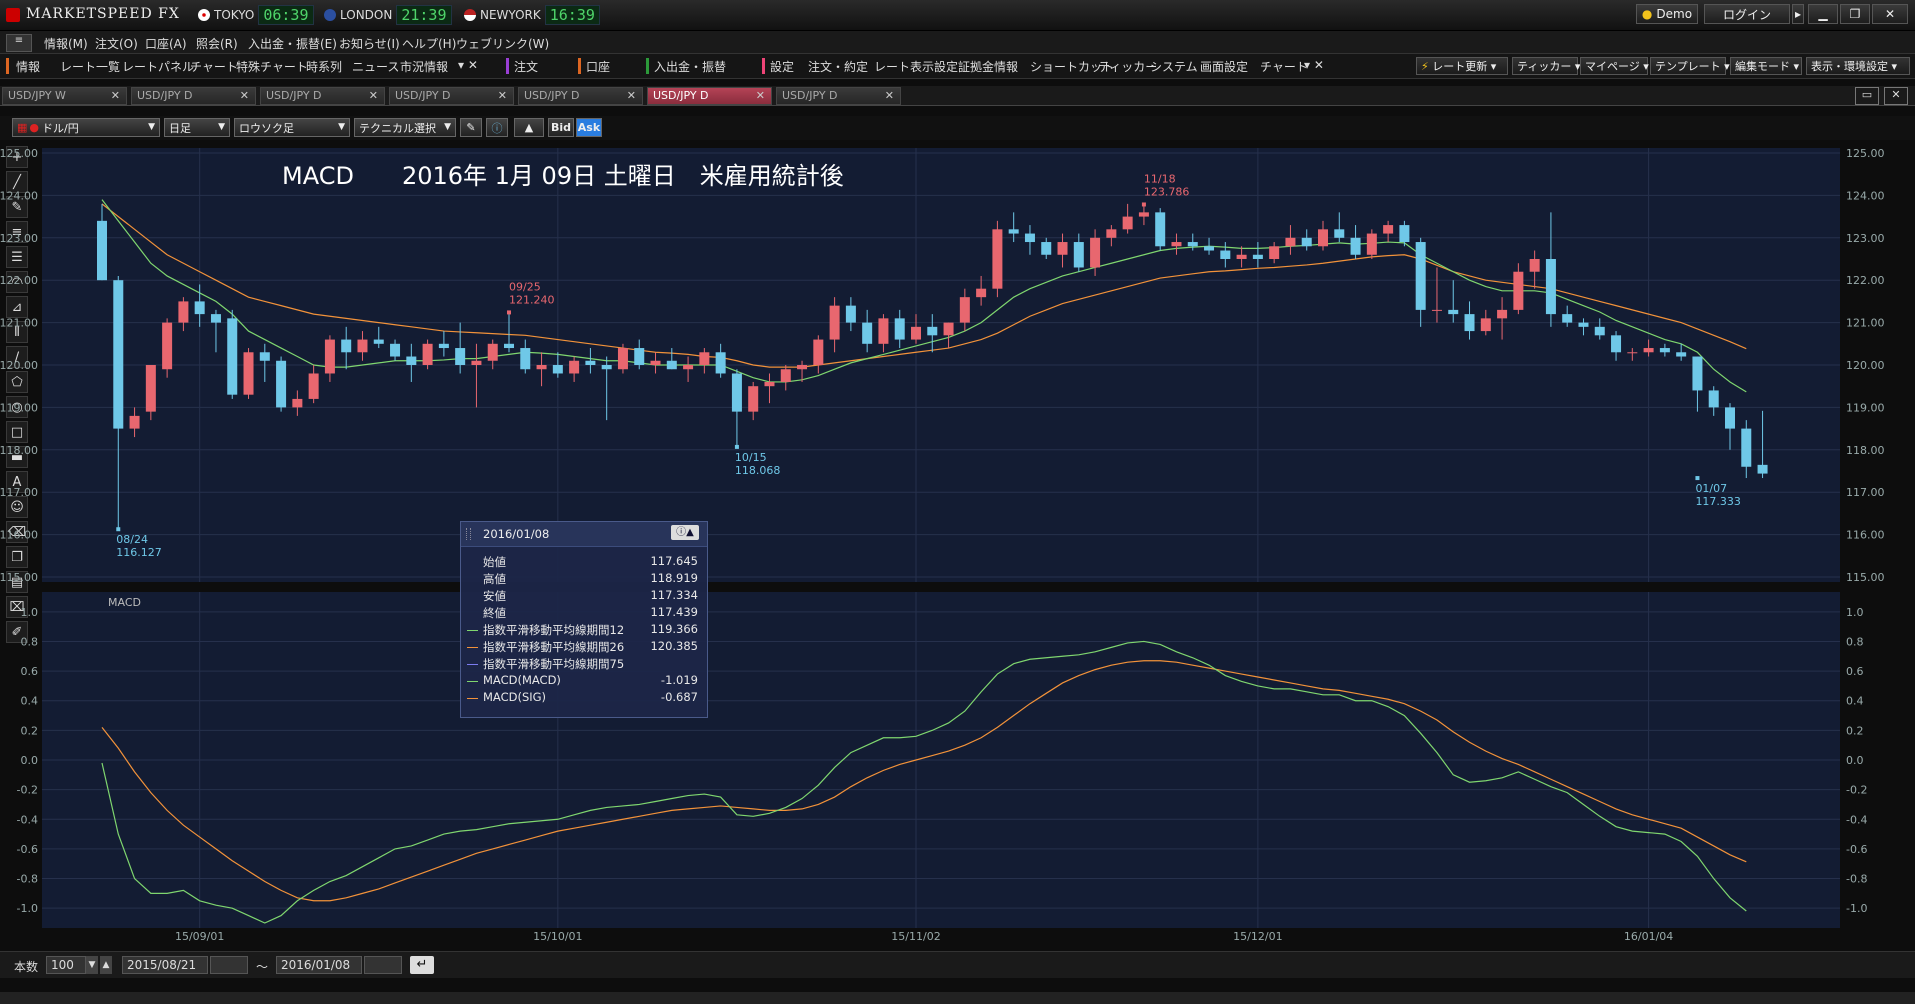  What do you see at coordinates (1896, 96) in the screenshot?
I see `close-chart-icon: ✕` at bounding box center [1896, 96].